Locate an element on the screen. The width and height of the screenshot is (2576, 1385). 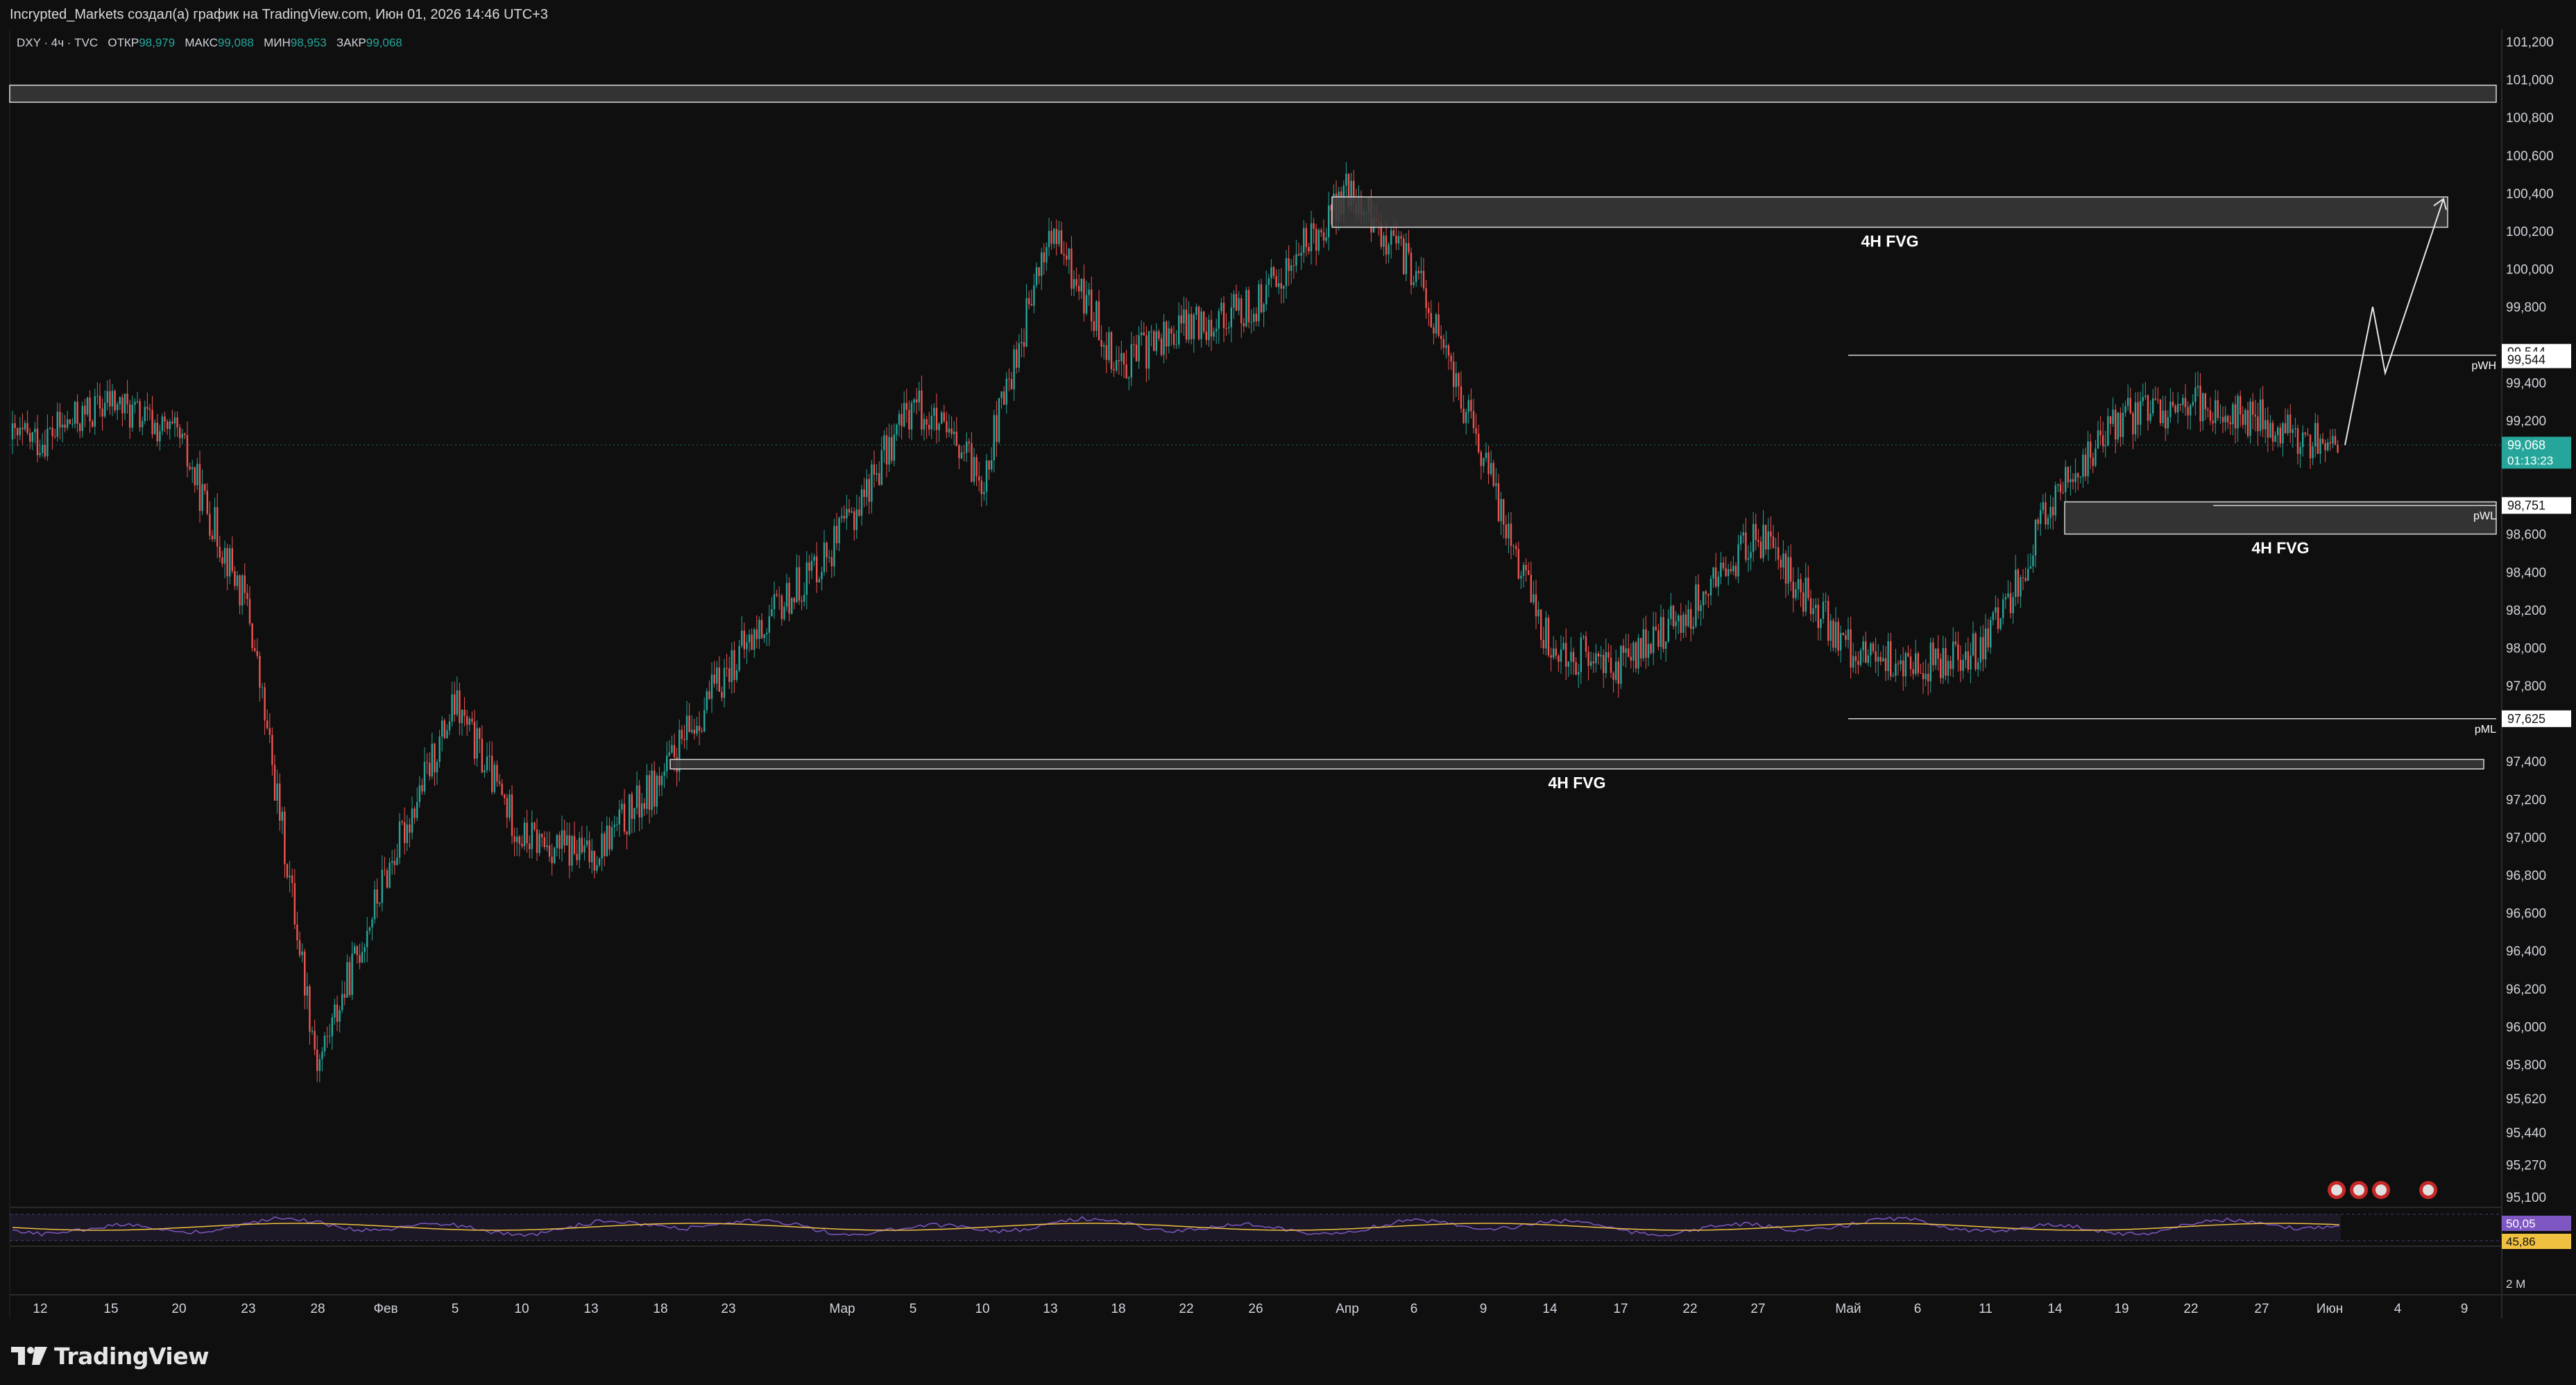
price-axis-tick: 96,600 is located at coordinates (2526, 914).